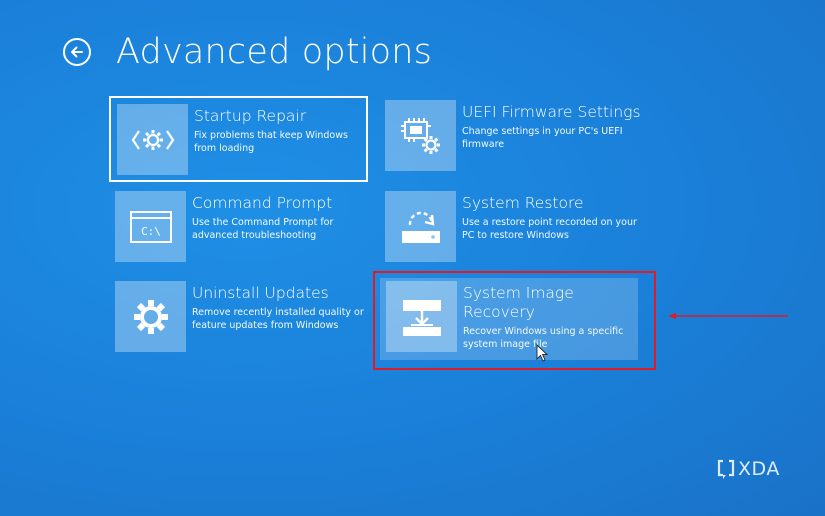 This screenshot has width=825, height=516. I want to click on annotation-highlight-box, so click(514, 320).